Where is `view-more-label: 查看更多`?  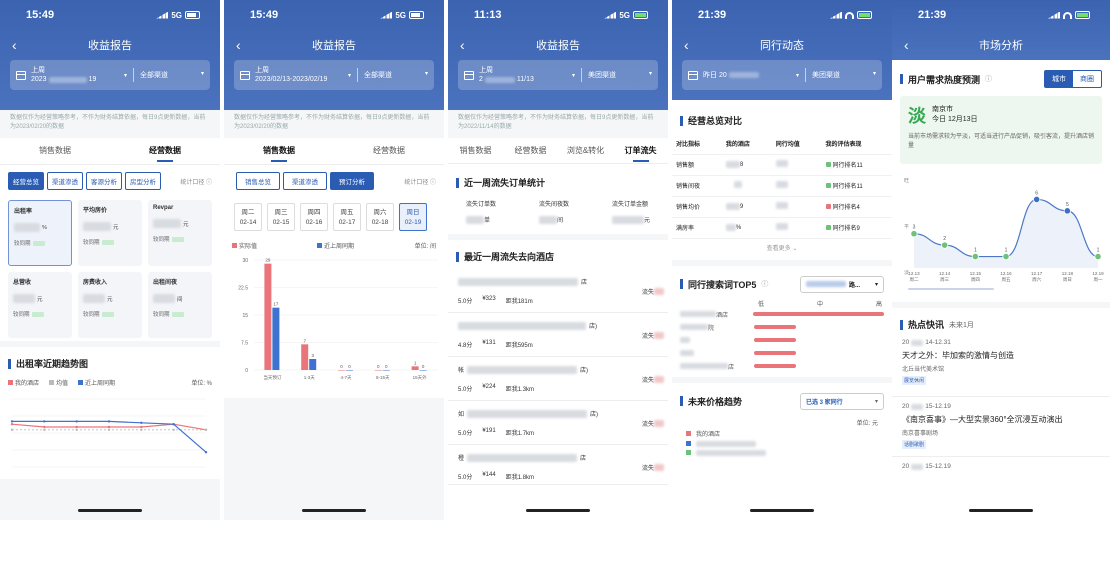
view-more-label: 查看更多 is located at coordinates (778, 248).